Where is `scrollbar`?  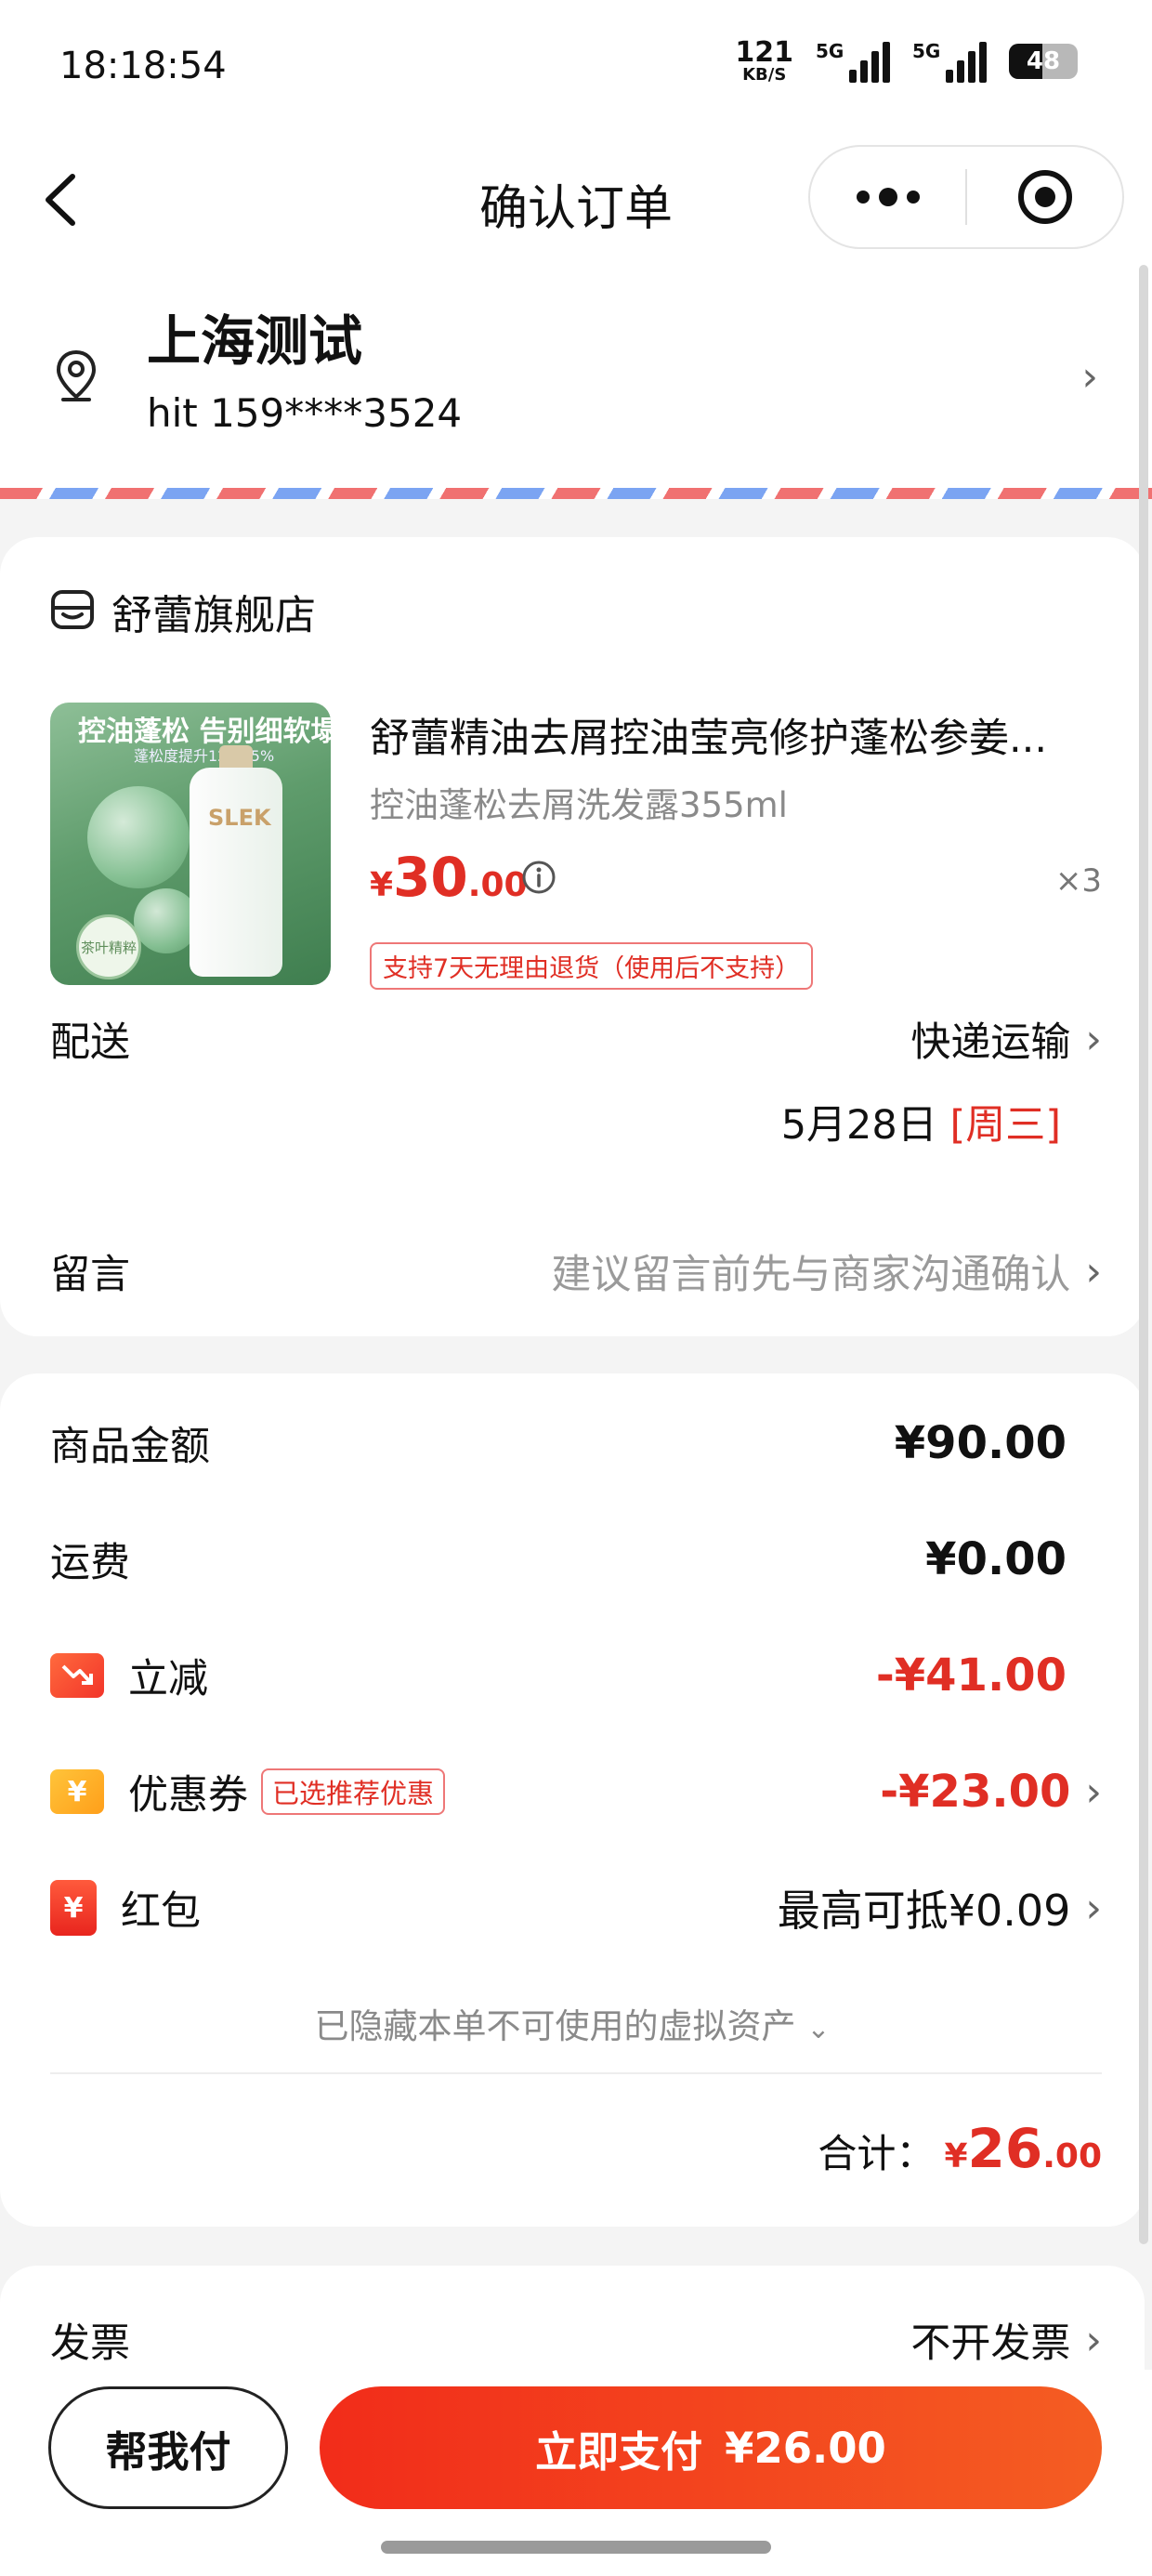
scrollbar is located at coordinates (1143, 1254).